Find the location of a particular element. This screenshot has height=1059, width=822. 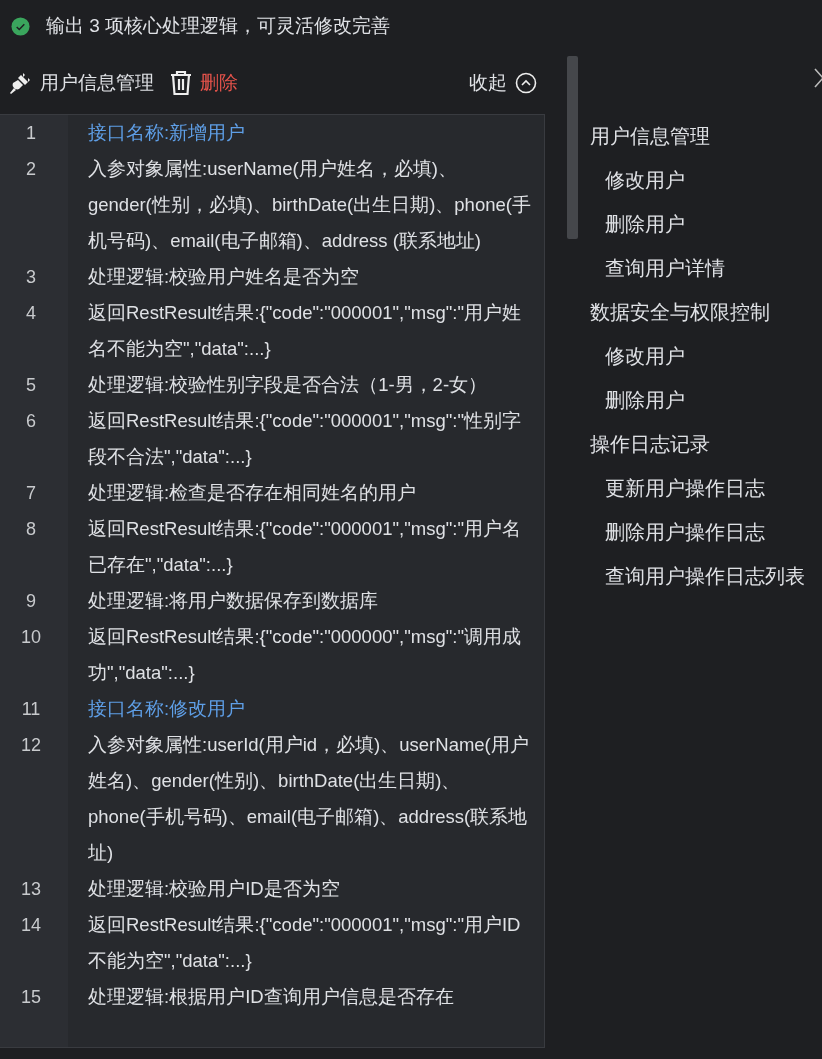

code-line: 入参对象属性:userName(用户姓名，必填)、gender(性别，必填)、birthDate(出生日期)、phone(手机号码)、email(电子邮箱)、address (联系地址) is located at coordinates (309, 205).